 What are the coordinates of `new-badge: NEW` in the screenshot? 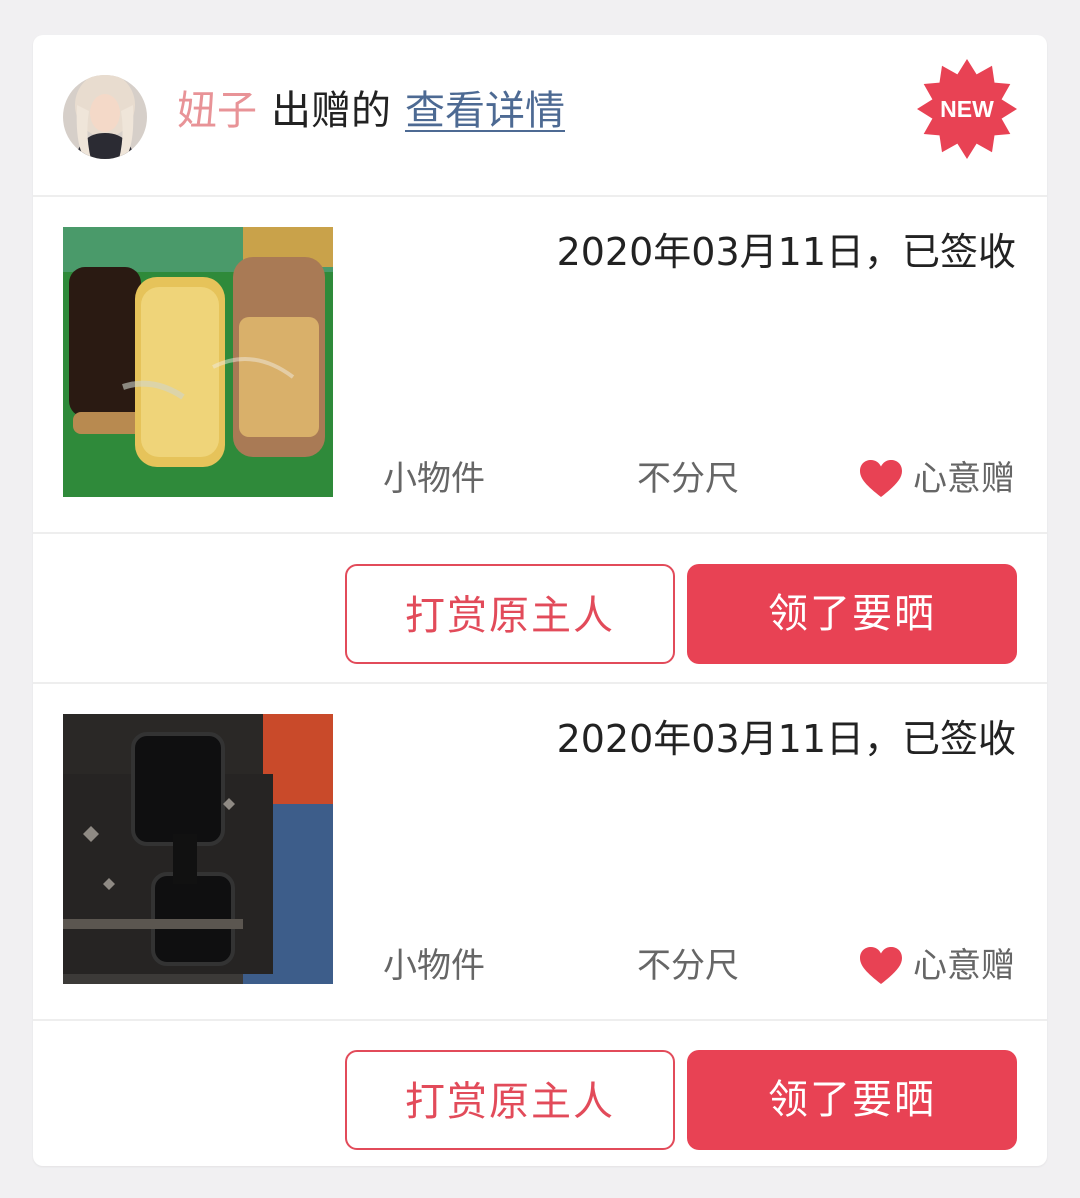 It's located at (967, 109).